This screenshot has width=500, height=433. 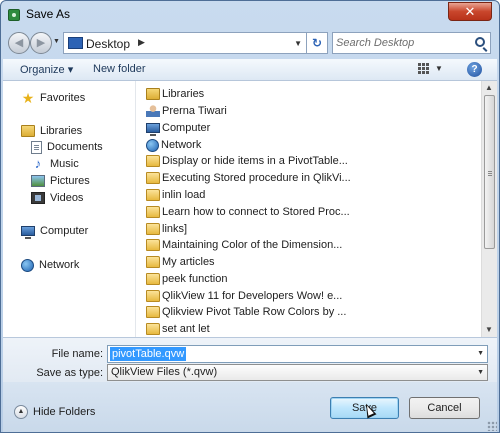 I want to click on list-item-label: My articles, so click(x=188, y=262).